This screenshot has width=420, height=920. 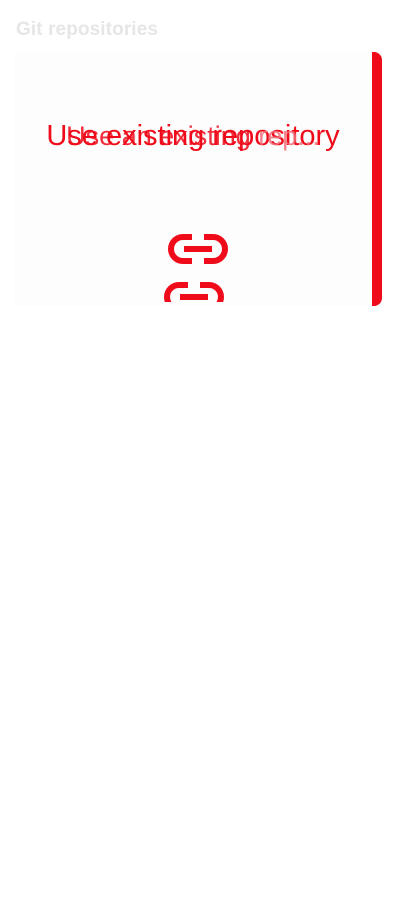 What do you see at coordinates (194, 292) in the screenshot?
I see `link-icon-secondary` at bounding box center [194, 292].